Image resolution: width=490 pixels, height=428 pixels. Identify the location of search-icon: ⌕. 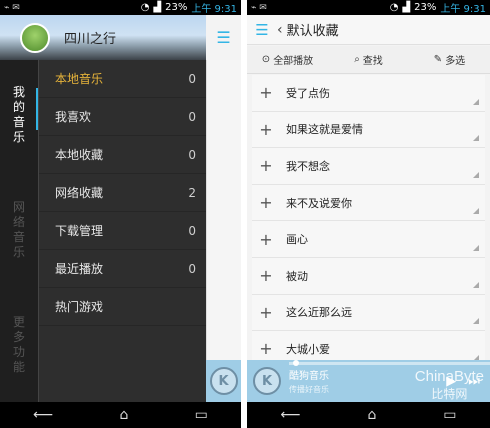
(357, 59).